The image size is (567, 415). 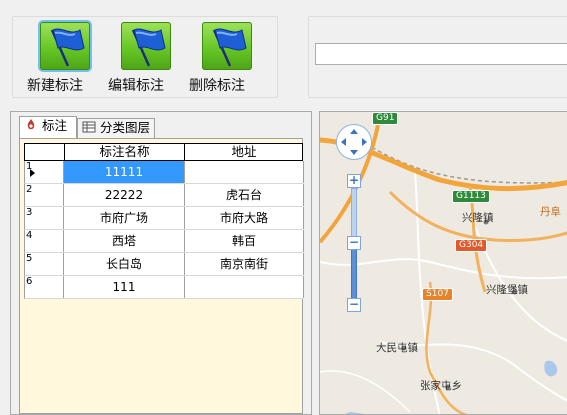 I want to click on table-row: 6 111, so click(x=164, y=287).